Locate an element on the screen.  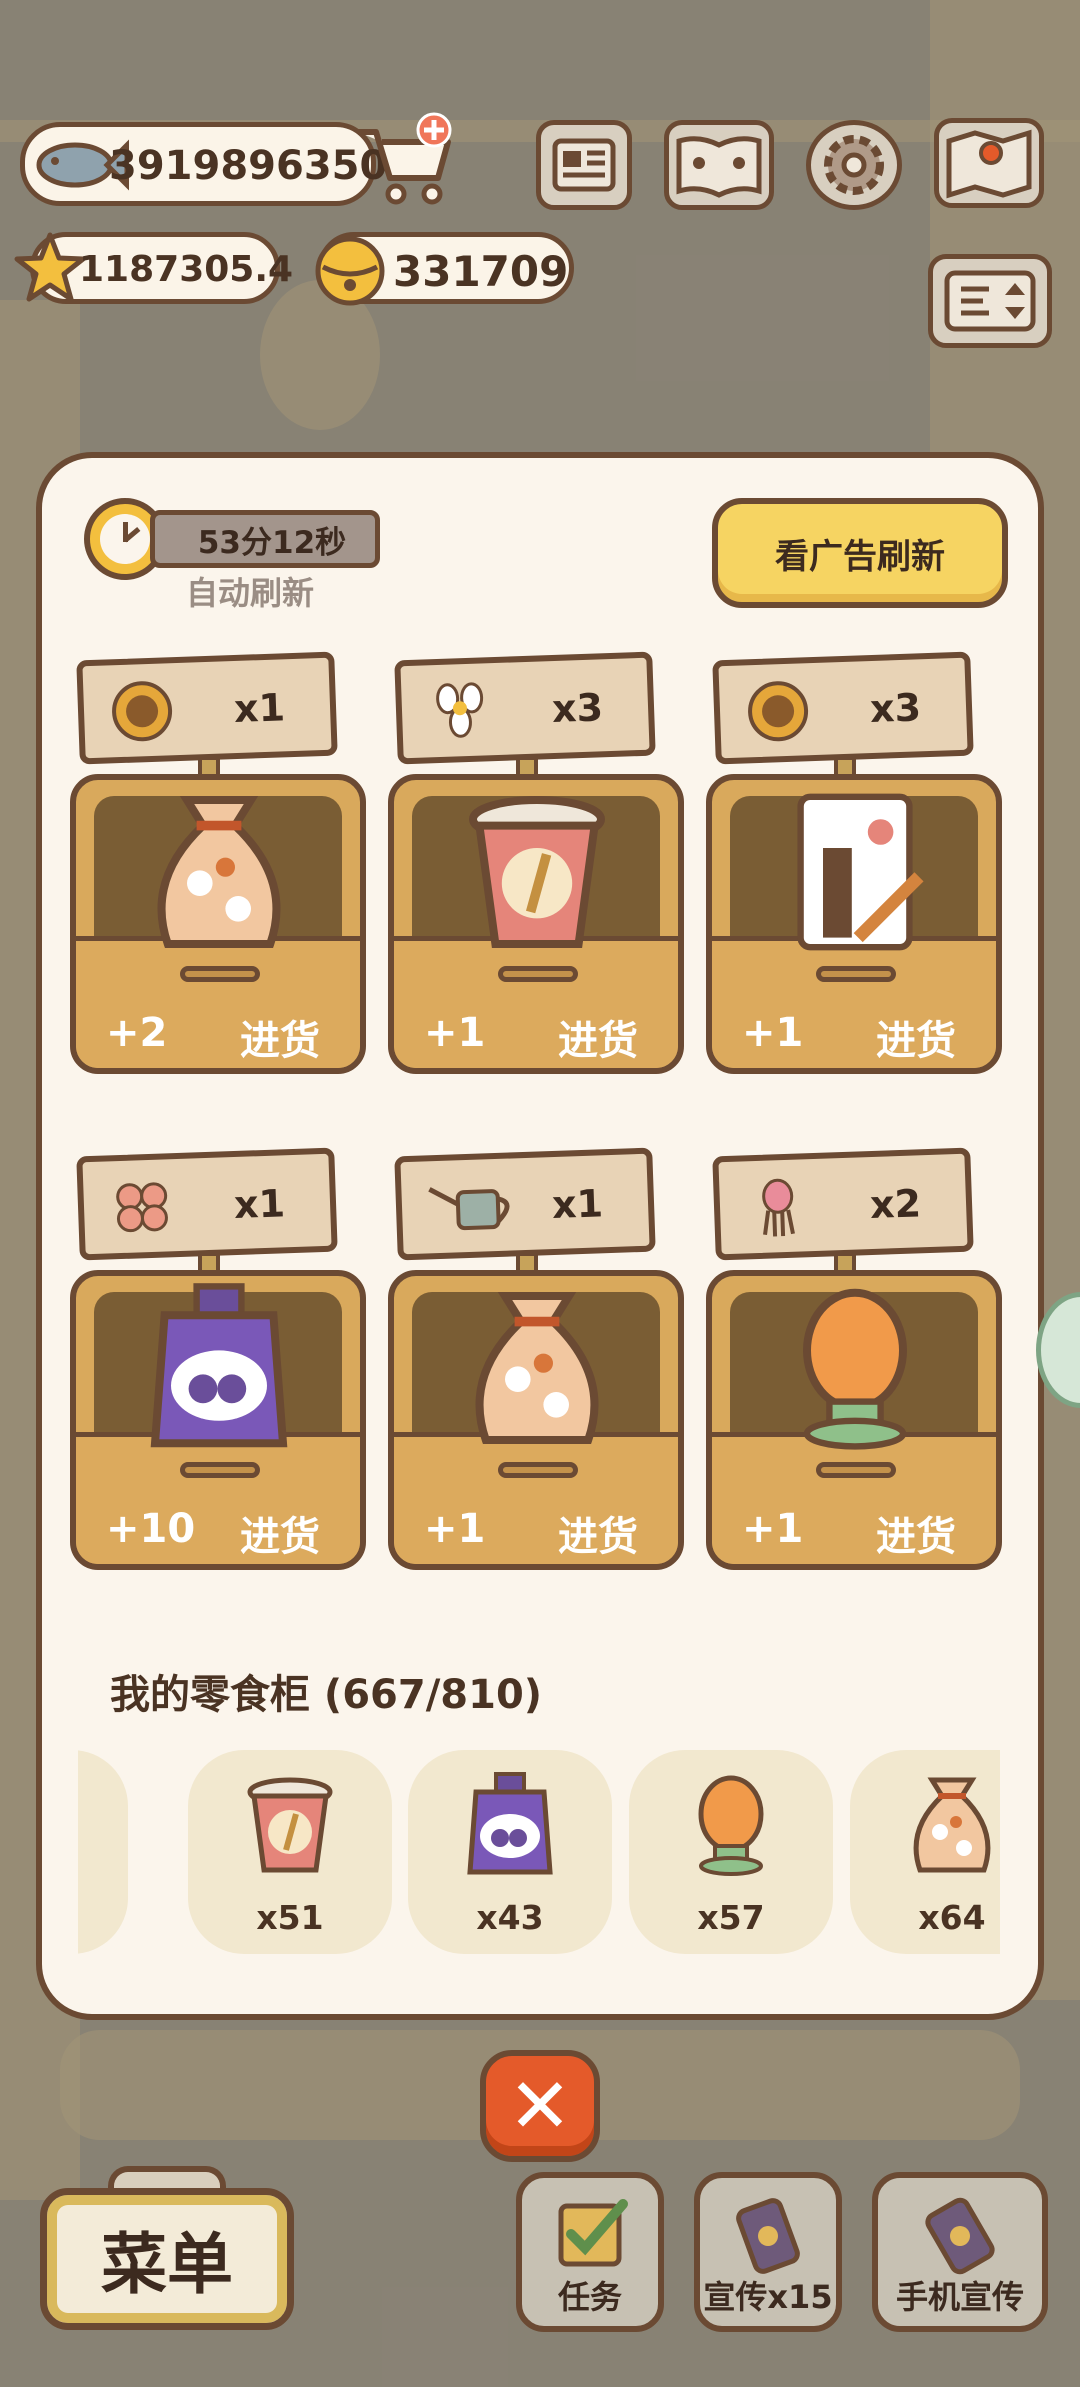
close-button: ✕ is located at coordinates (540, 2106).